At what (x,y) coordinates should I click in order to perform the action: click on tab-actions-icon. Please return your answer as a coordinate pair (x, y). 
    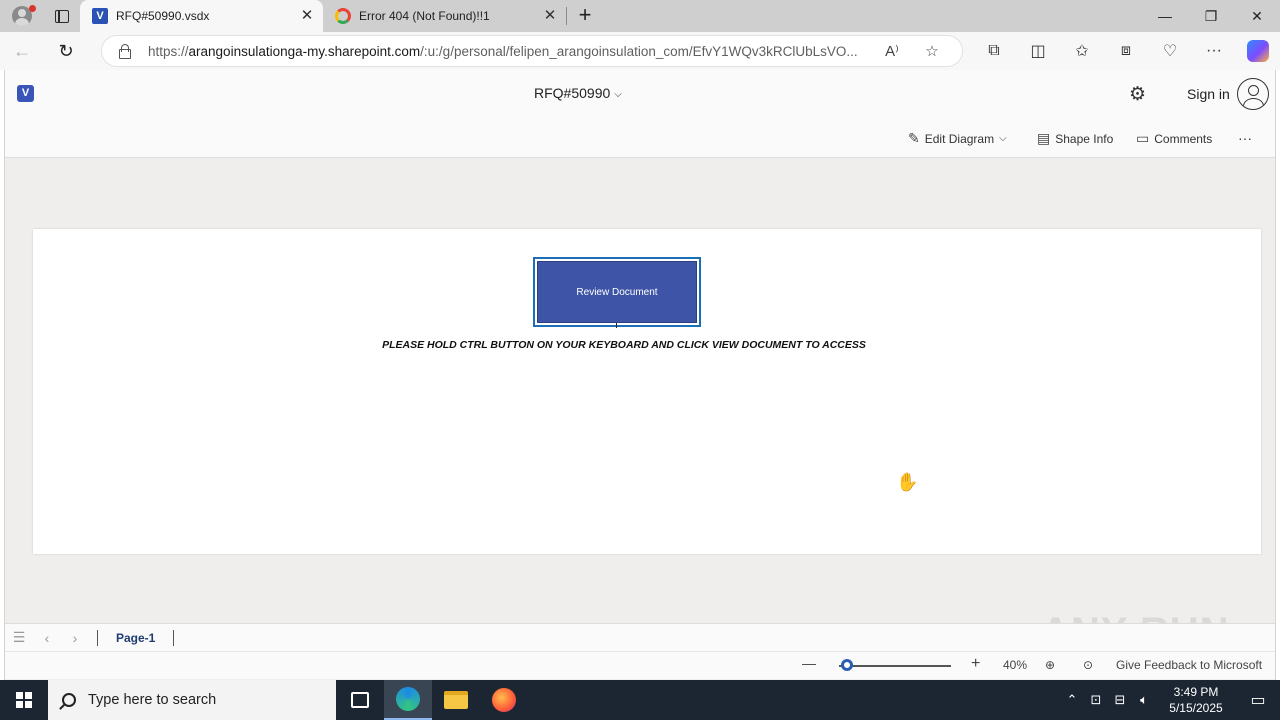
    Looking at the image, I should click on (62, 16).